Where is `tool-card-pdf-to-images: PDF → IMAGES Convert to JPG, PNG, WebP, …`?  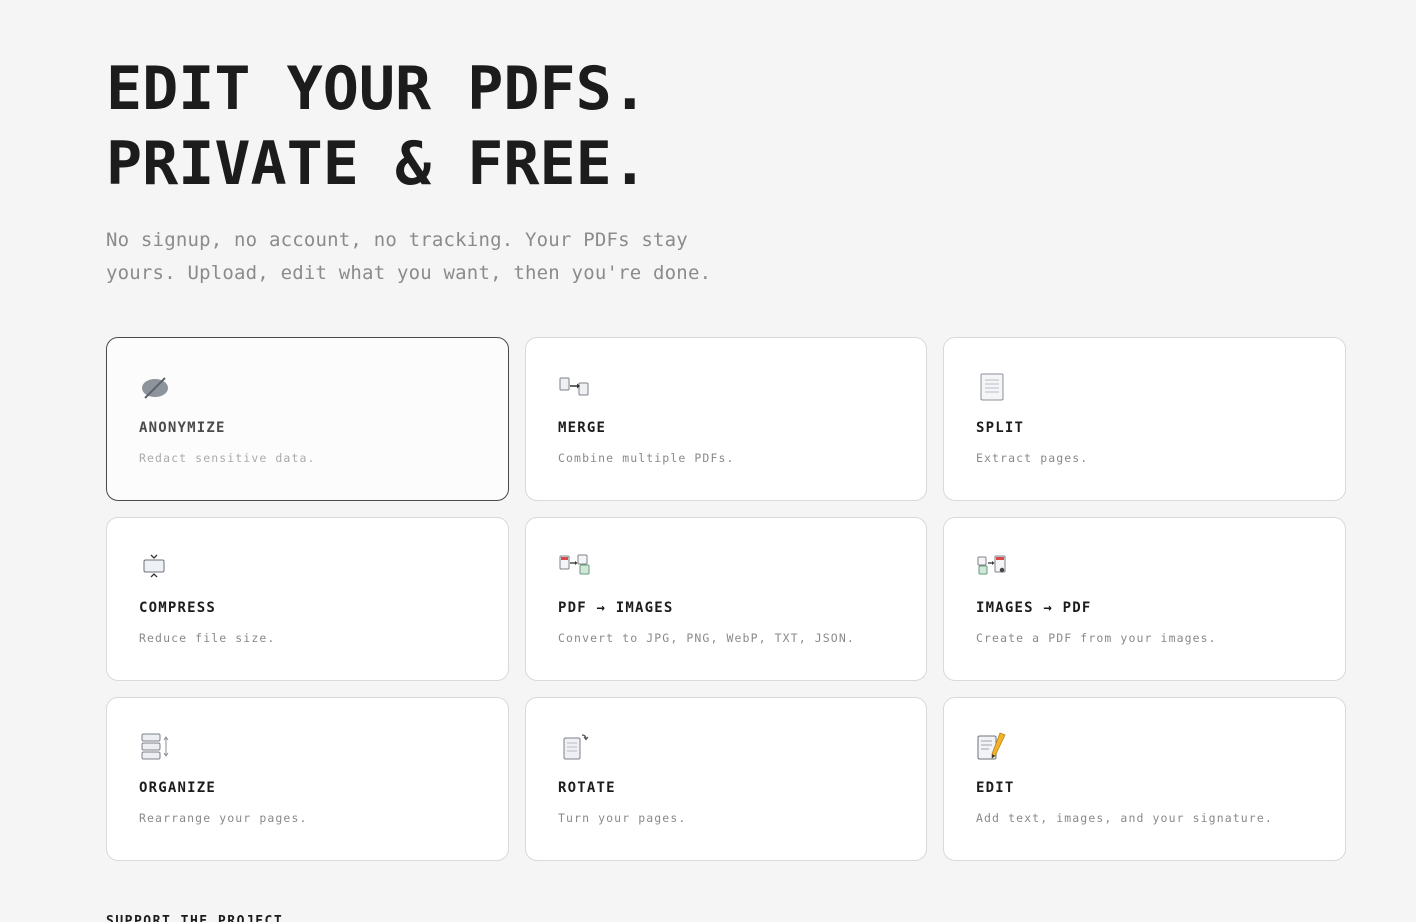
tool-card-pdf-to-images: PDF → IMAGES Convert to JPG, PNG, WebP, … is located at coordinates (726, 599).